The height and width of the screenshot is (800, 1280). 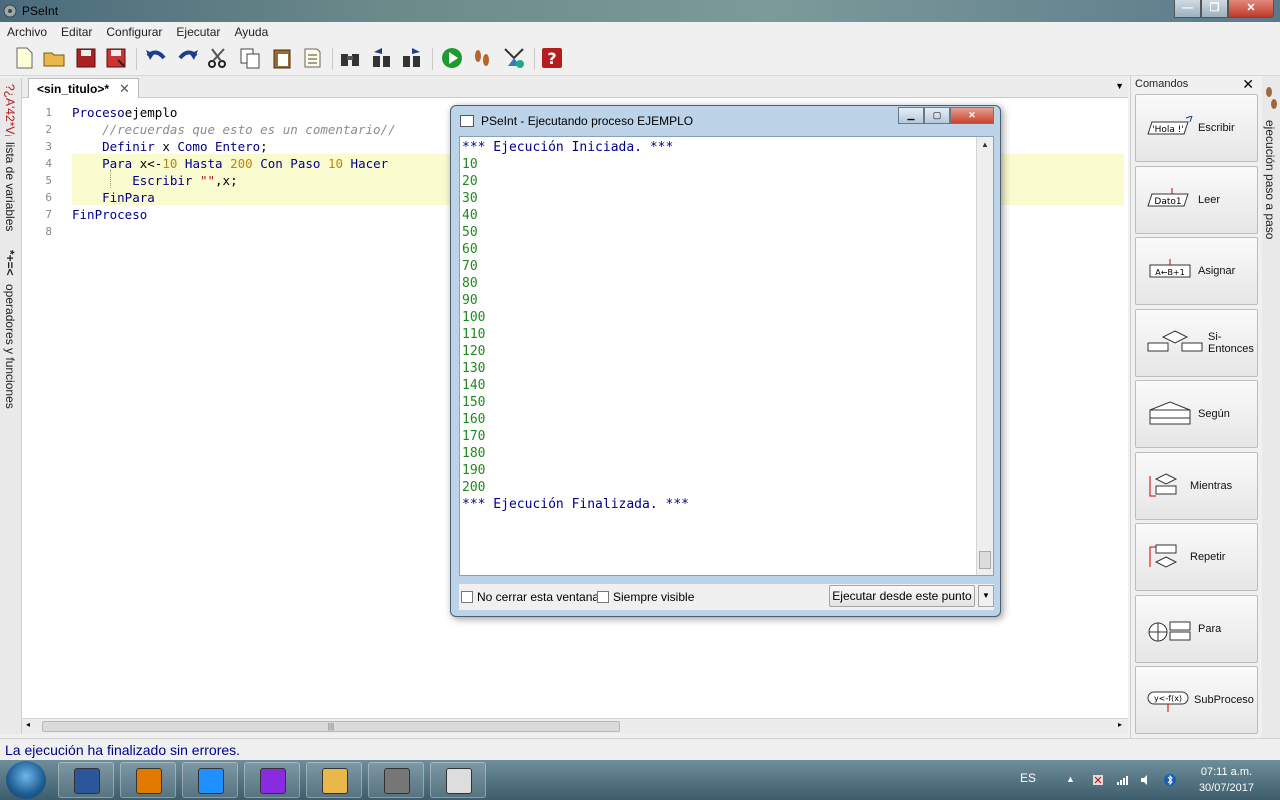 What do you see at coordinates (1162, 84) in the screenshot?
I see `commands-panel-title: Comandos` at bounding box center [1162, 84].